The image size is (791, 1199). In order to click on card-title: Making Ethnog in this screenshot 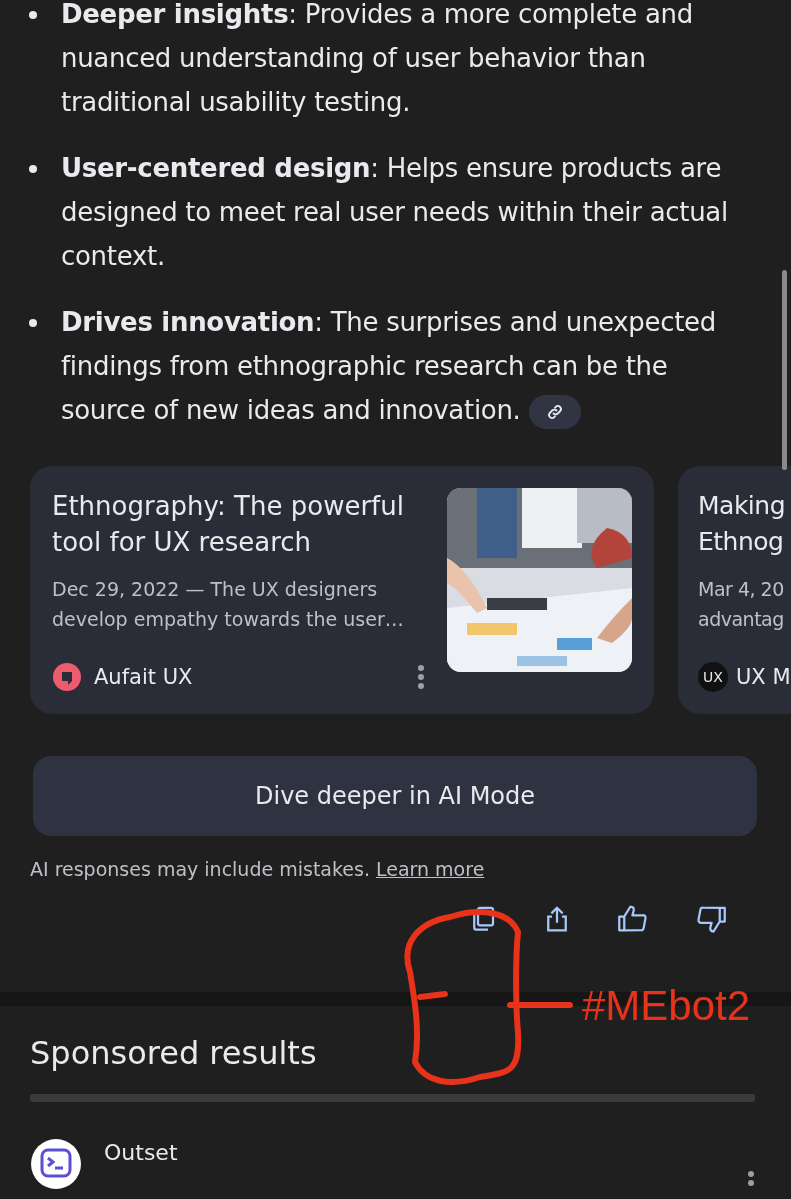, I will do `click(742, 524)`.